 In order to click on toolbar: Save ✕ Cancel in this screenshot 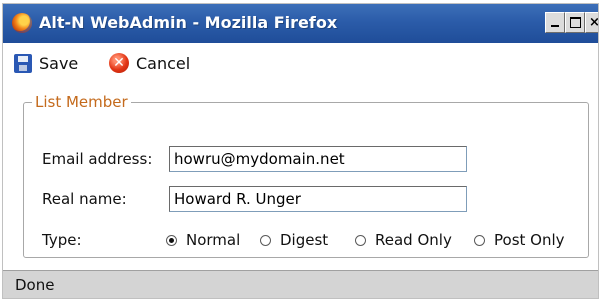, I will do `click(300, 63)`.